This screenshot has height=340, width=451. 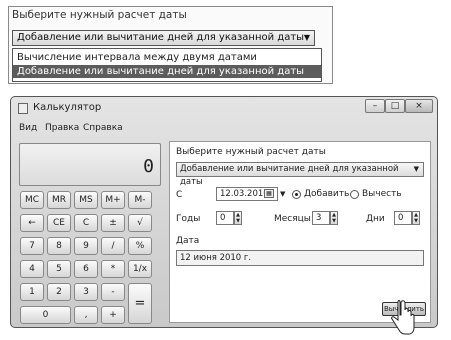 I want to click on add-radio-label: Добавить, so click(x=327, y=194).